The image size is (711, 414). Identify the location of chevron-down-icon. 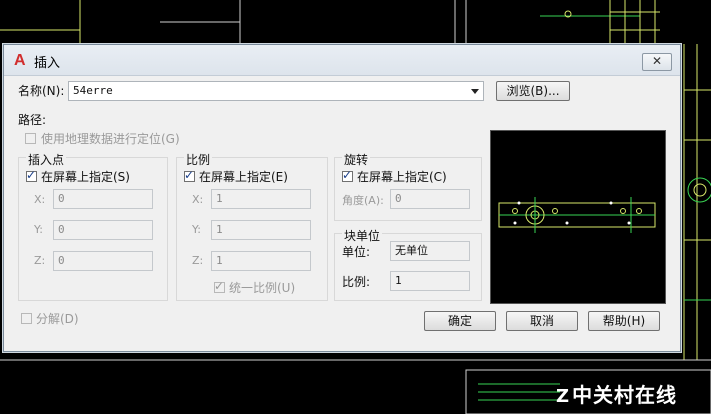
(475, 91).